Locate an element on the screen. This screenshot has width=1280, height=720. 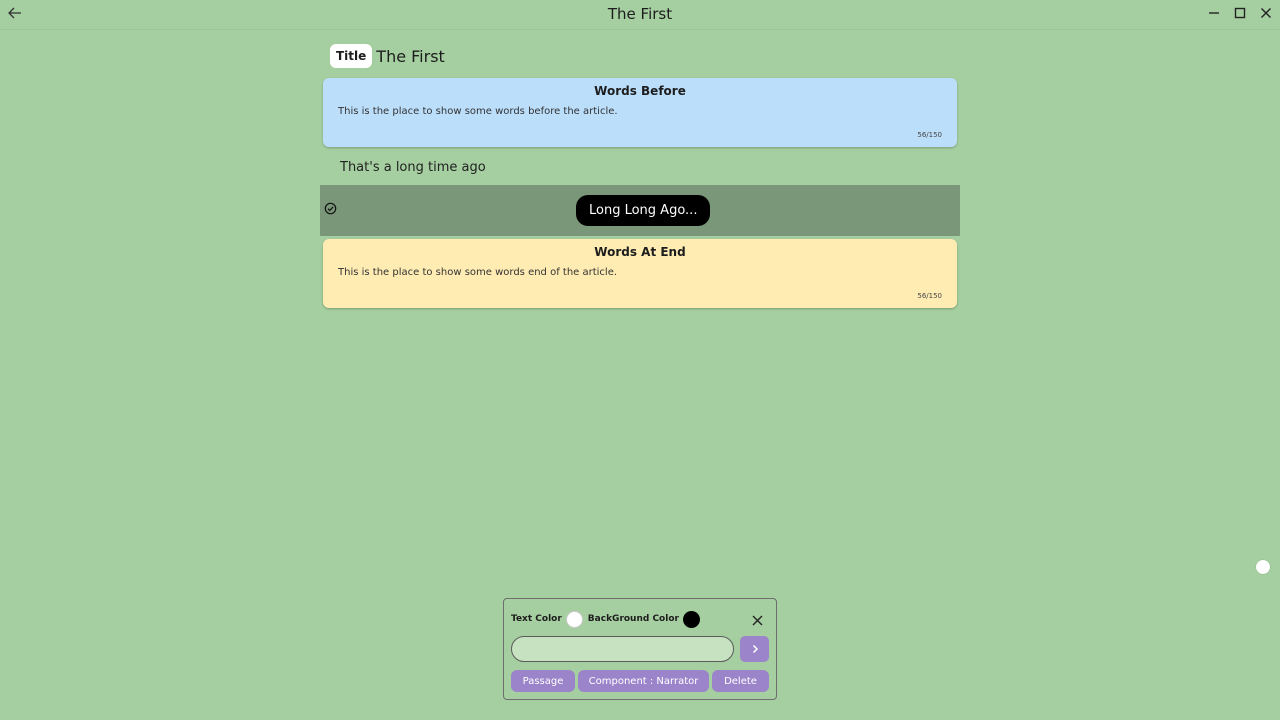
title-row: Title The First is located at coordinates (387, 56).